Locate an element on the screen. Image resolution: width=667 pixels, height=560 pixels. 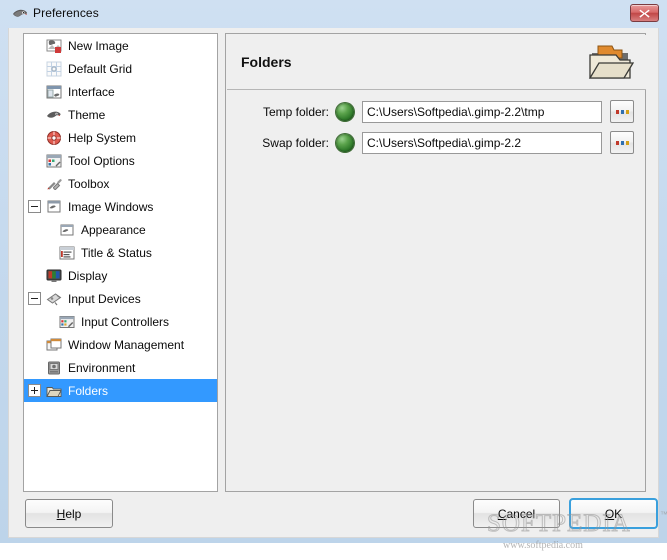
sidebar-item-environment: Environment is located at coordinates (120, 367).